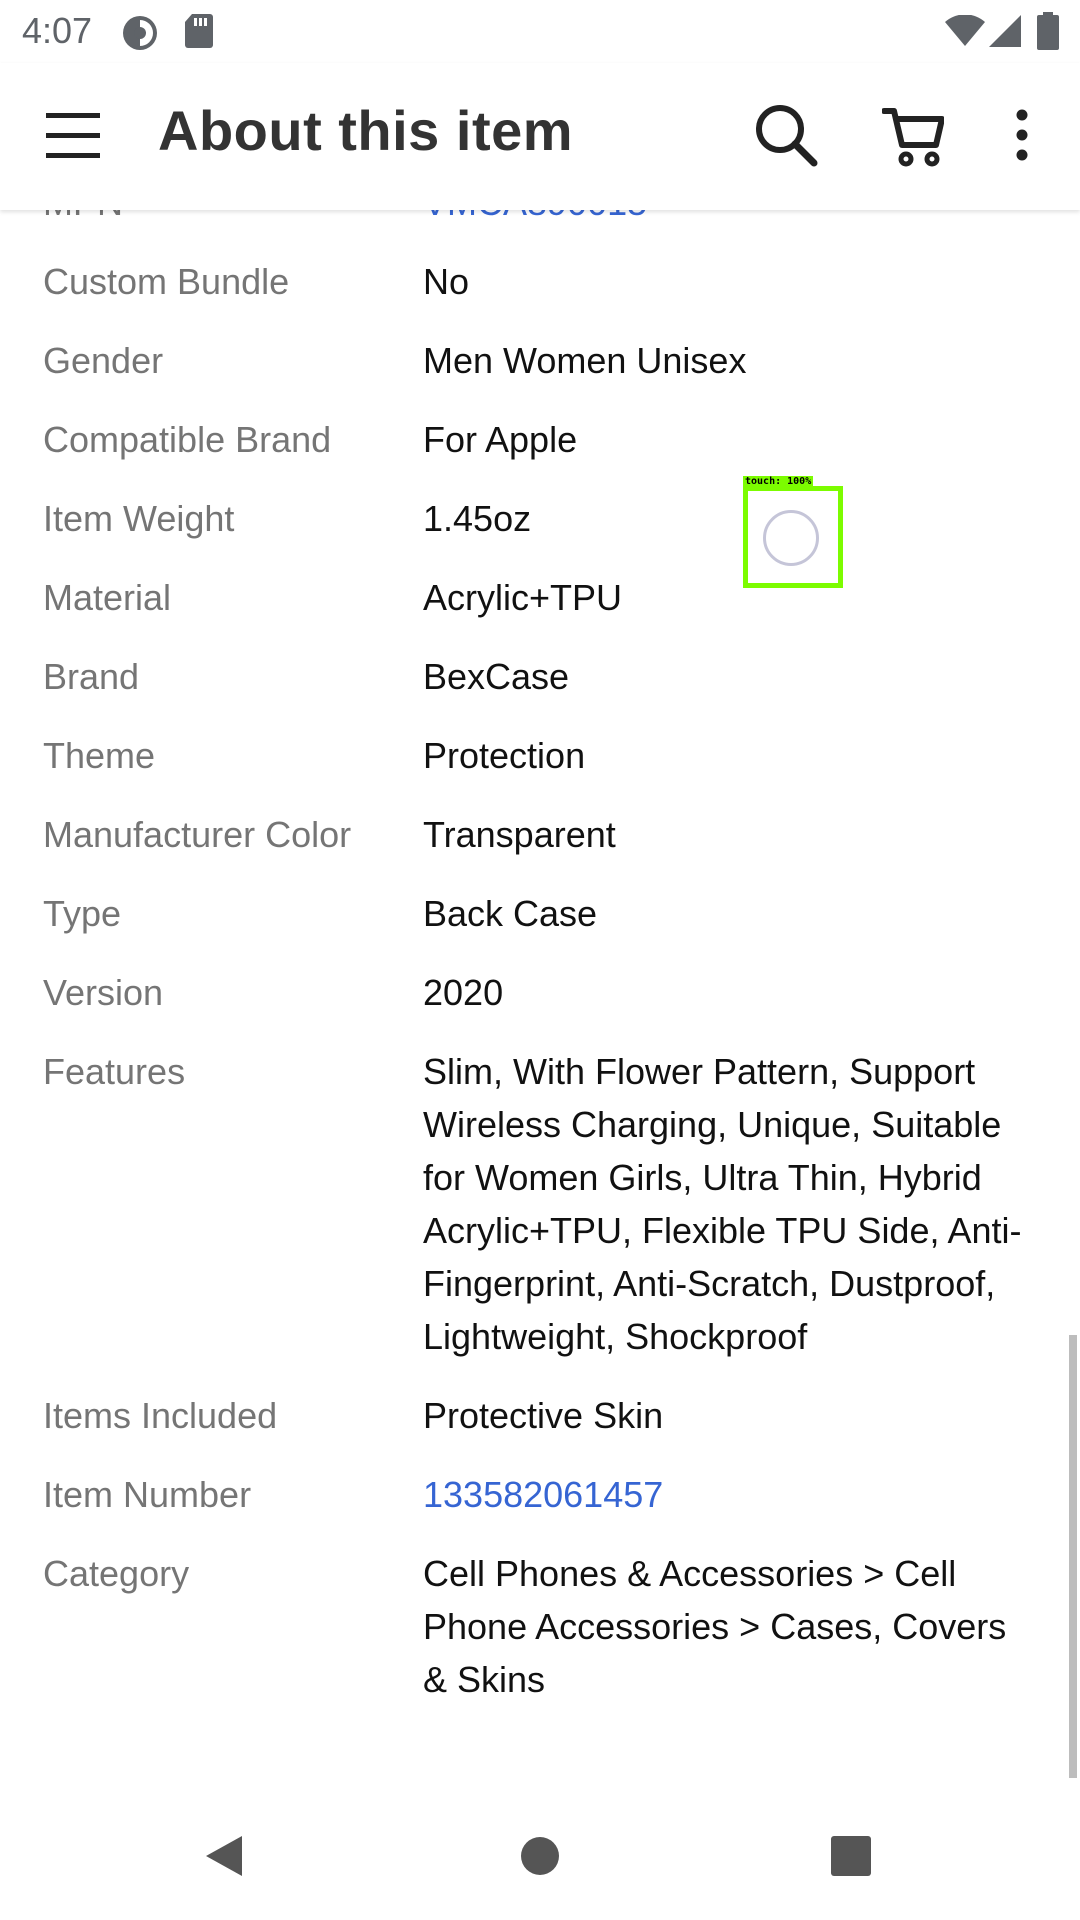 Image resolution: width=1080 pixels, height=1920 pixels. What do you see at coordinates (197, 834) in the screenshot?
I see `spec-label: Manufacturer Color` at bounding box center [197, 834].